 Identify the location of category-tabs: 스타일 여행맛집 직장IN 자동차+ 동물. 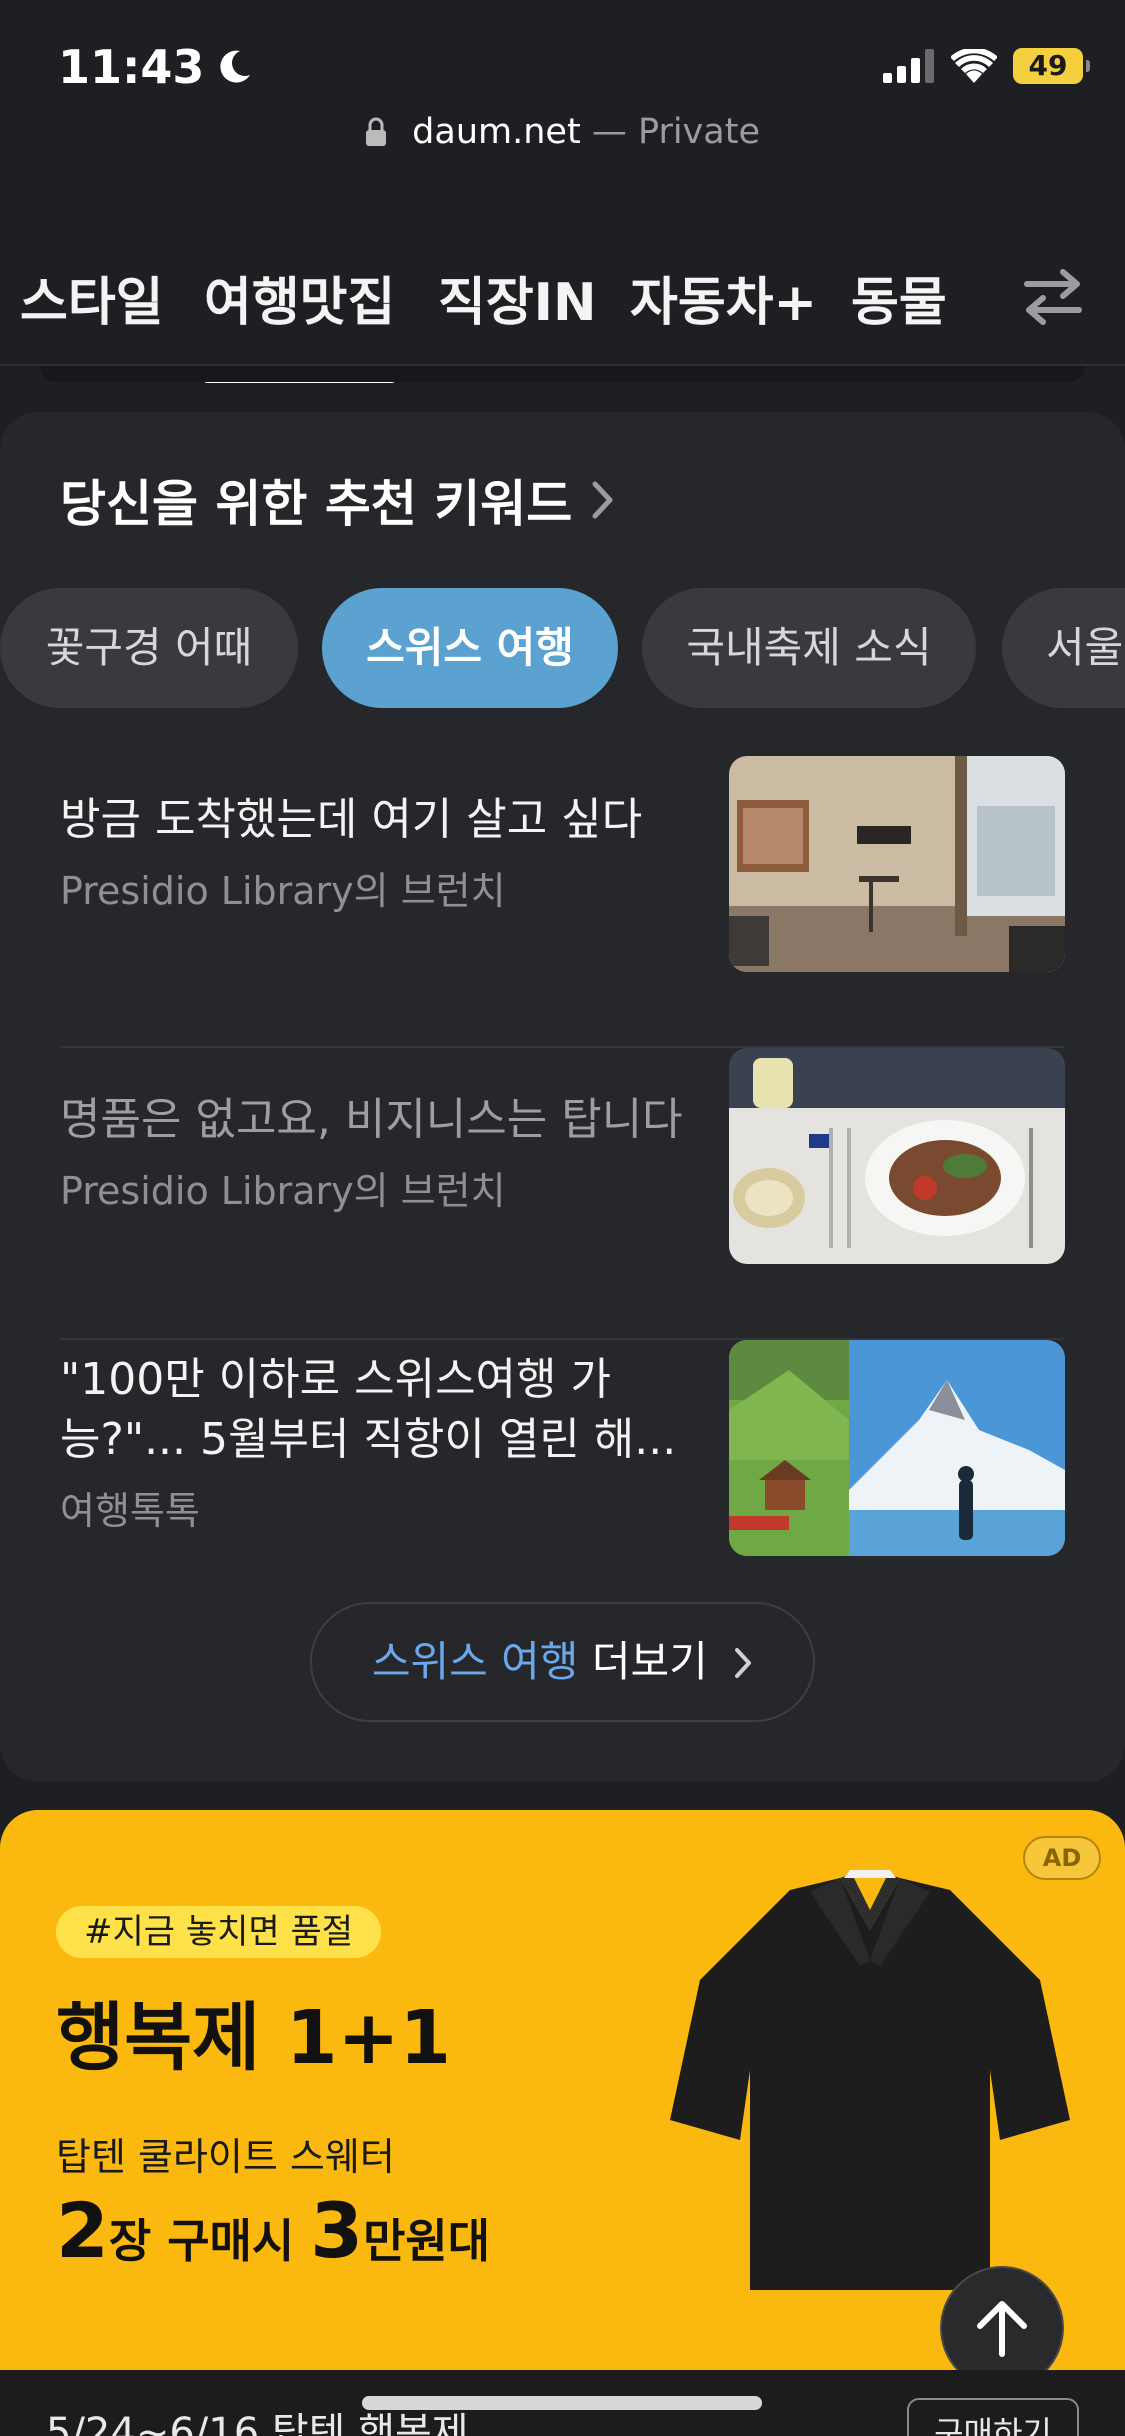
(562, 311).